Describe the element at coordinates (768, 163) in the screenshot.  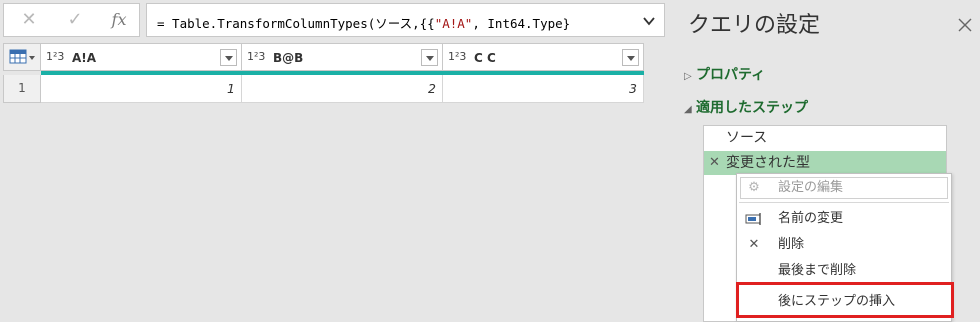
I see `step-label: 変更された型` at that location.